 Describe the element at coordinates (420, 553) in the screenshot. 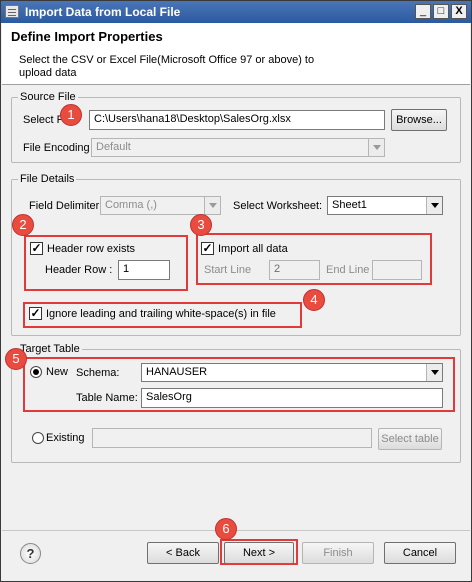

I see `cancel-button: Cancel` at that location.